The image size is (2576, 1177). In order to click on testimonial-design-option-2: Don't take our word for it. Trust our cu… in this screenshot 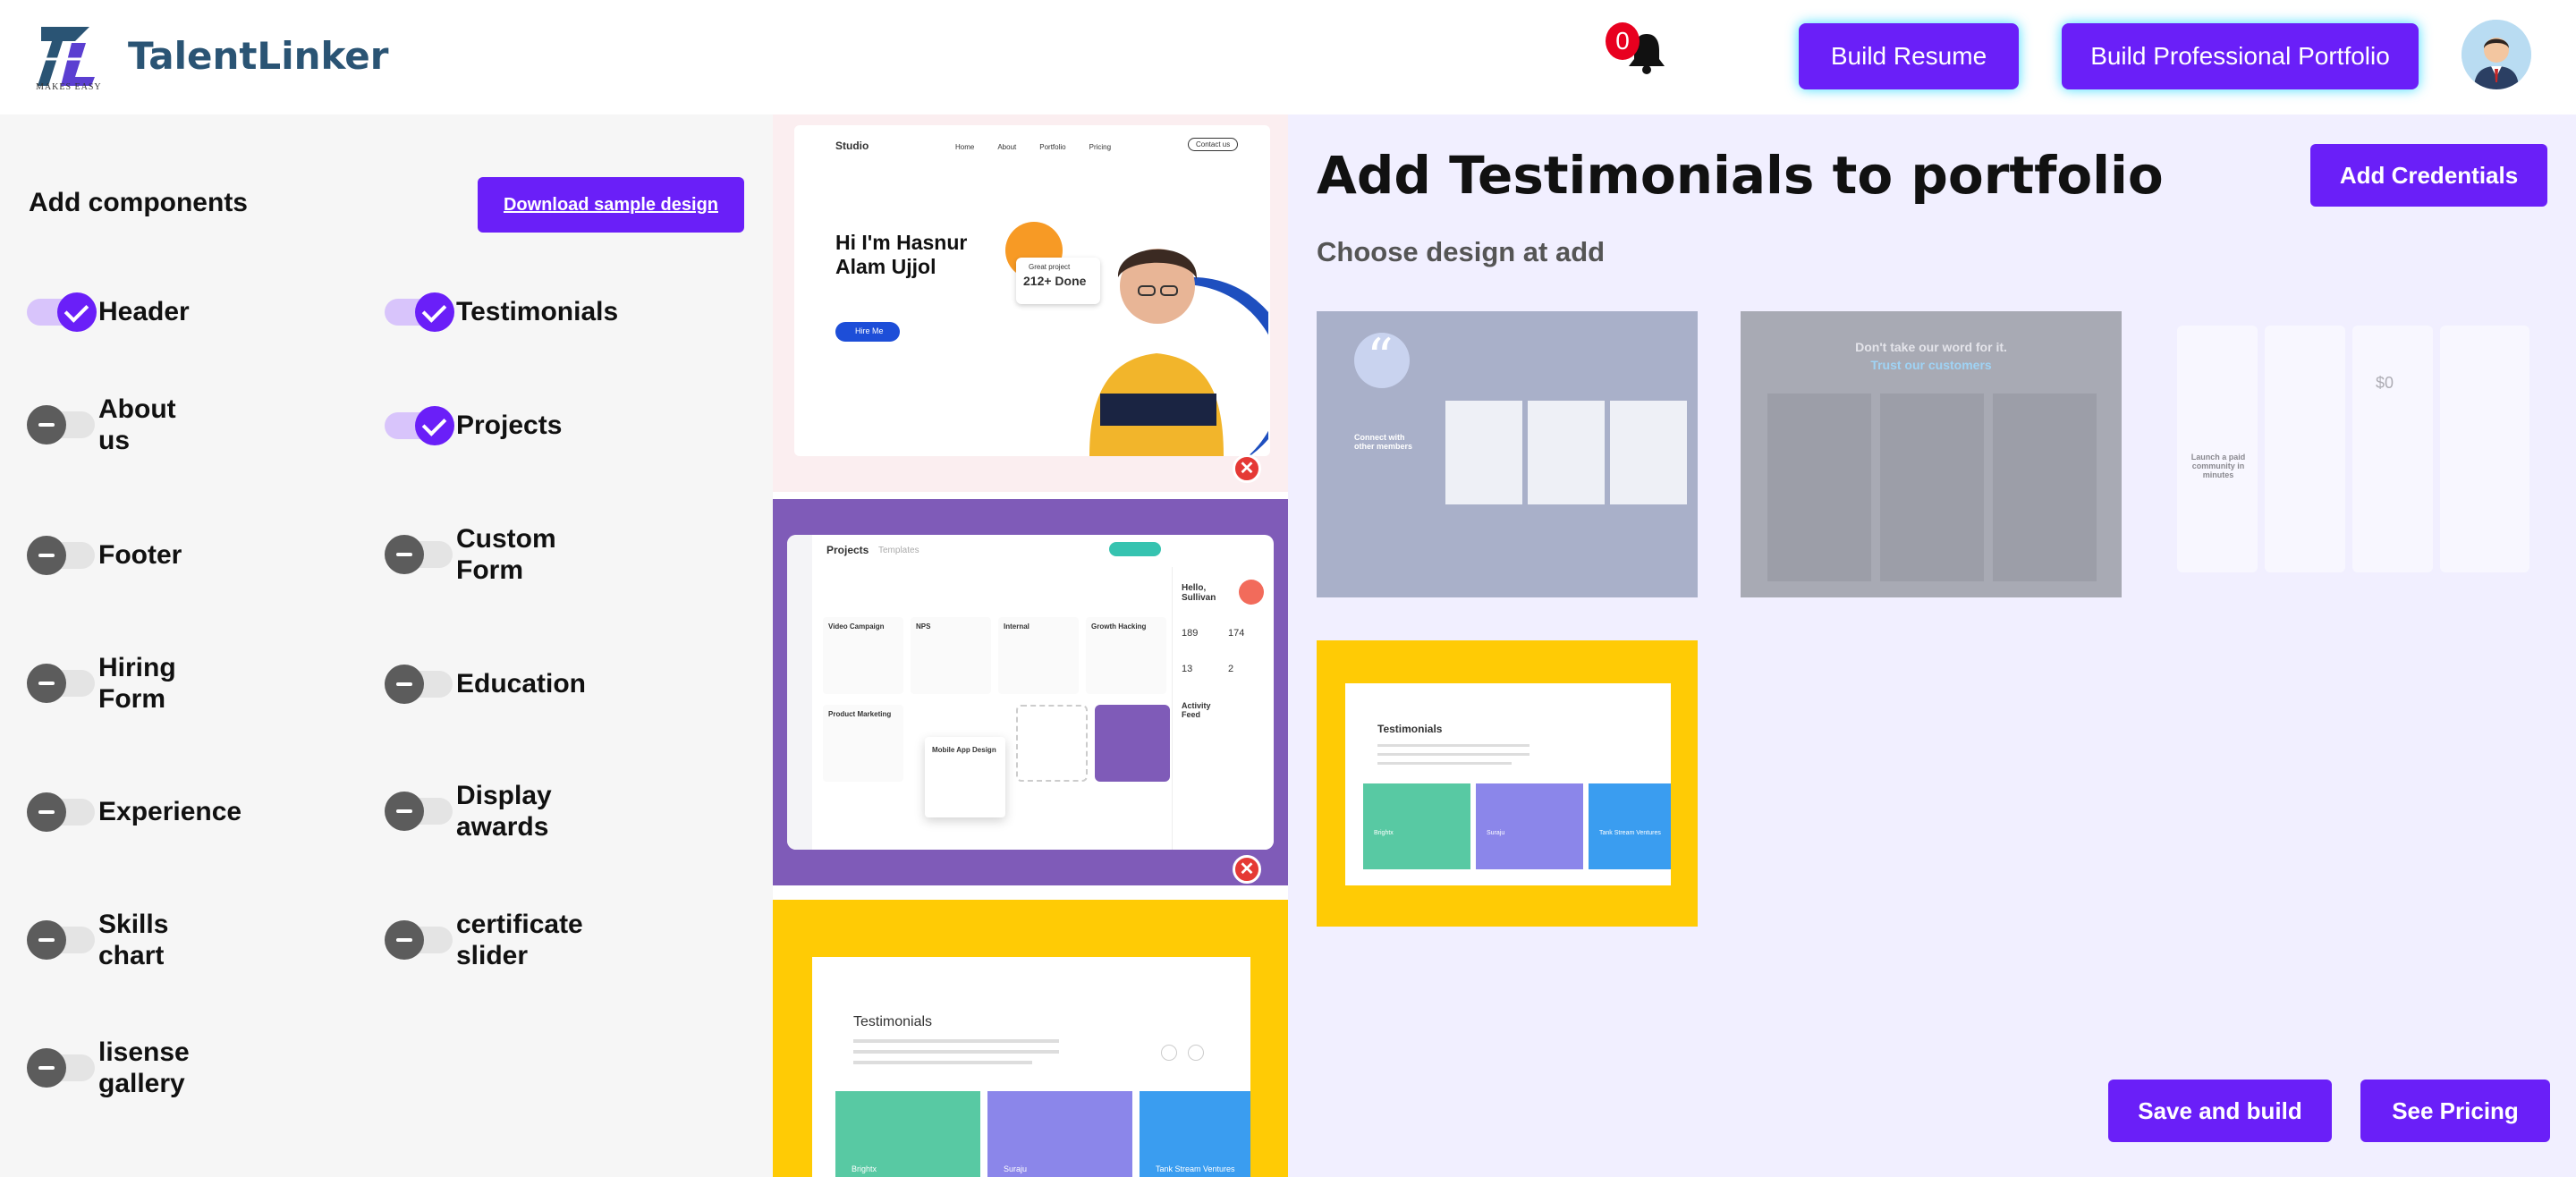, I will do `click(1931, 454)`.